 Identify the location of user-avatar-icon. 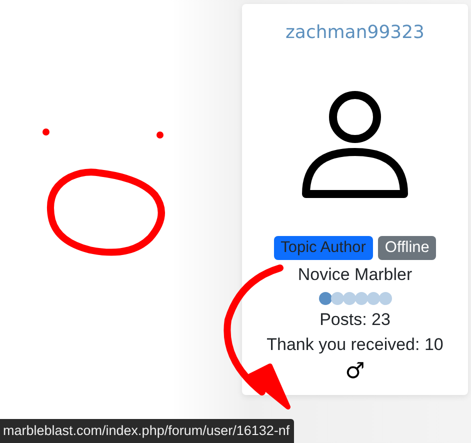
(355, 145).